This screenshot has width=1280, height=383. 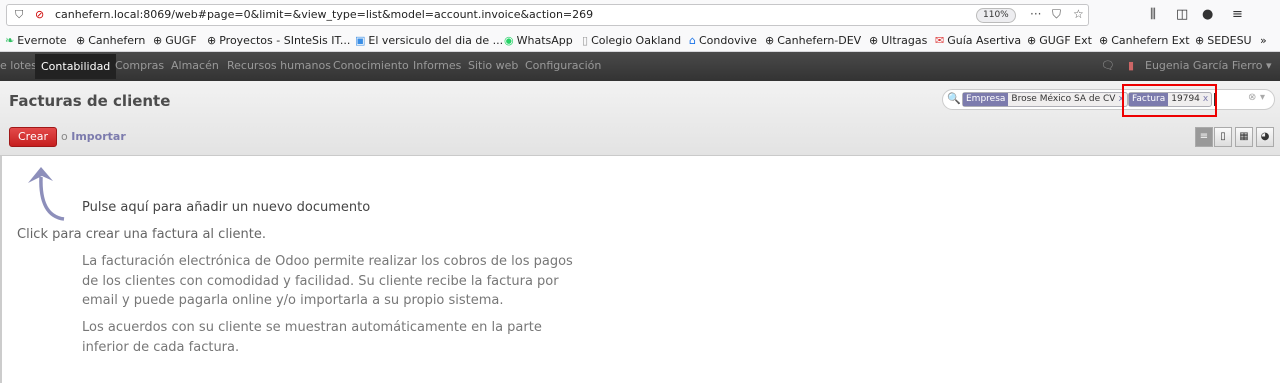 What do you see at coordinates (813, 40) in the screenshot?
I see `bookmark-canhefern-dev: ⊕ Canhefern-DEV` at bounding box center [813, 40].